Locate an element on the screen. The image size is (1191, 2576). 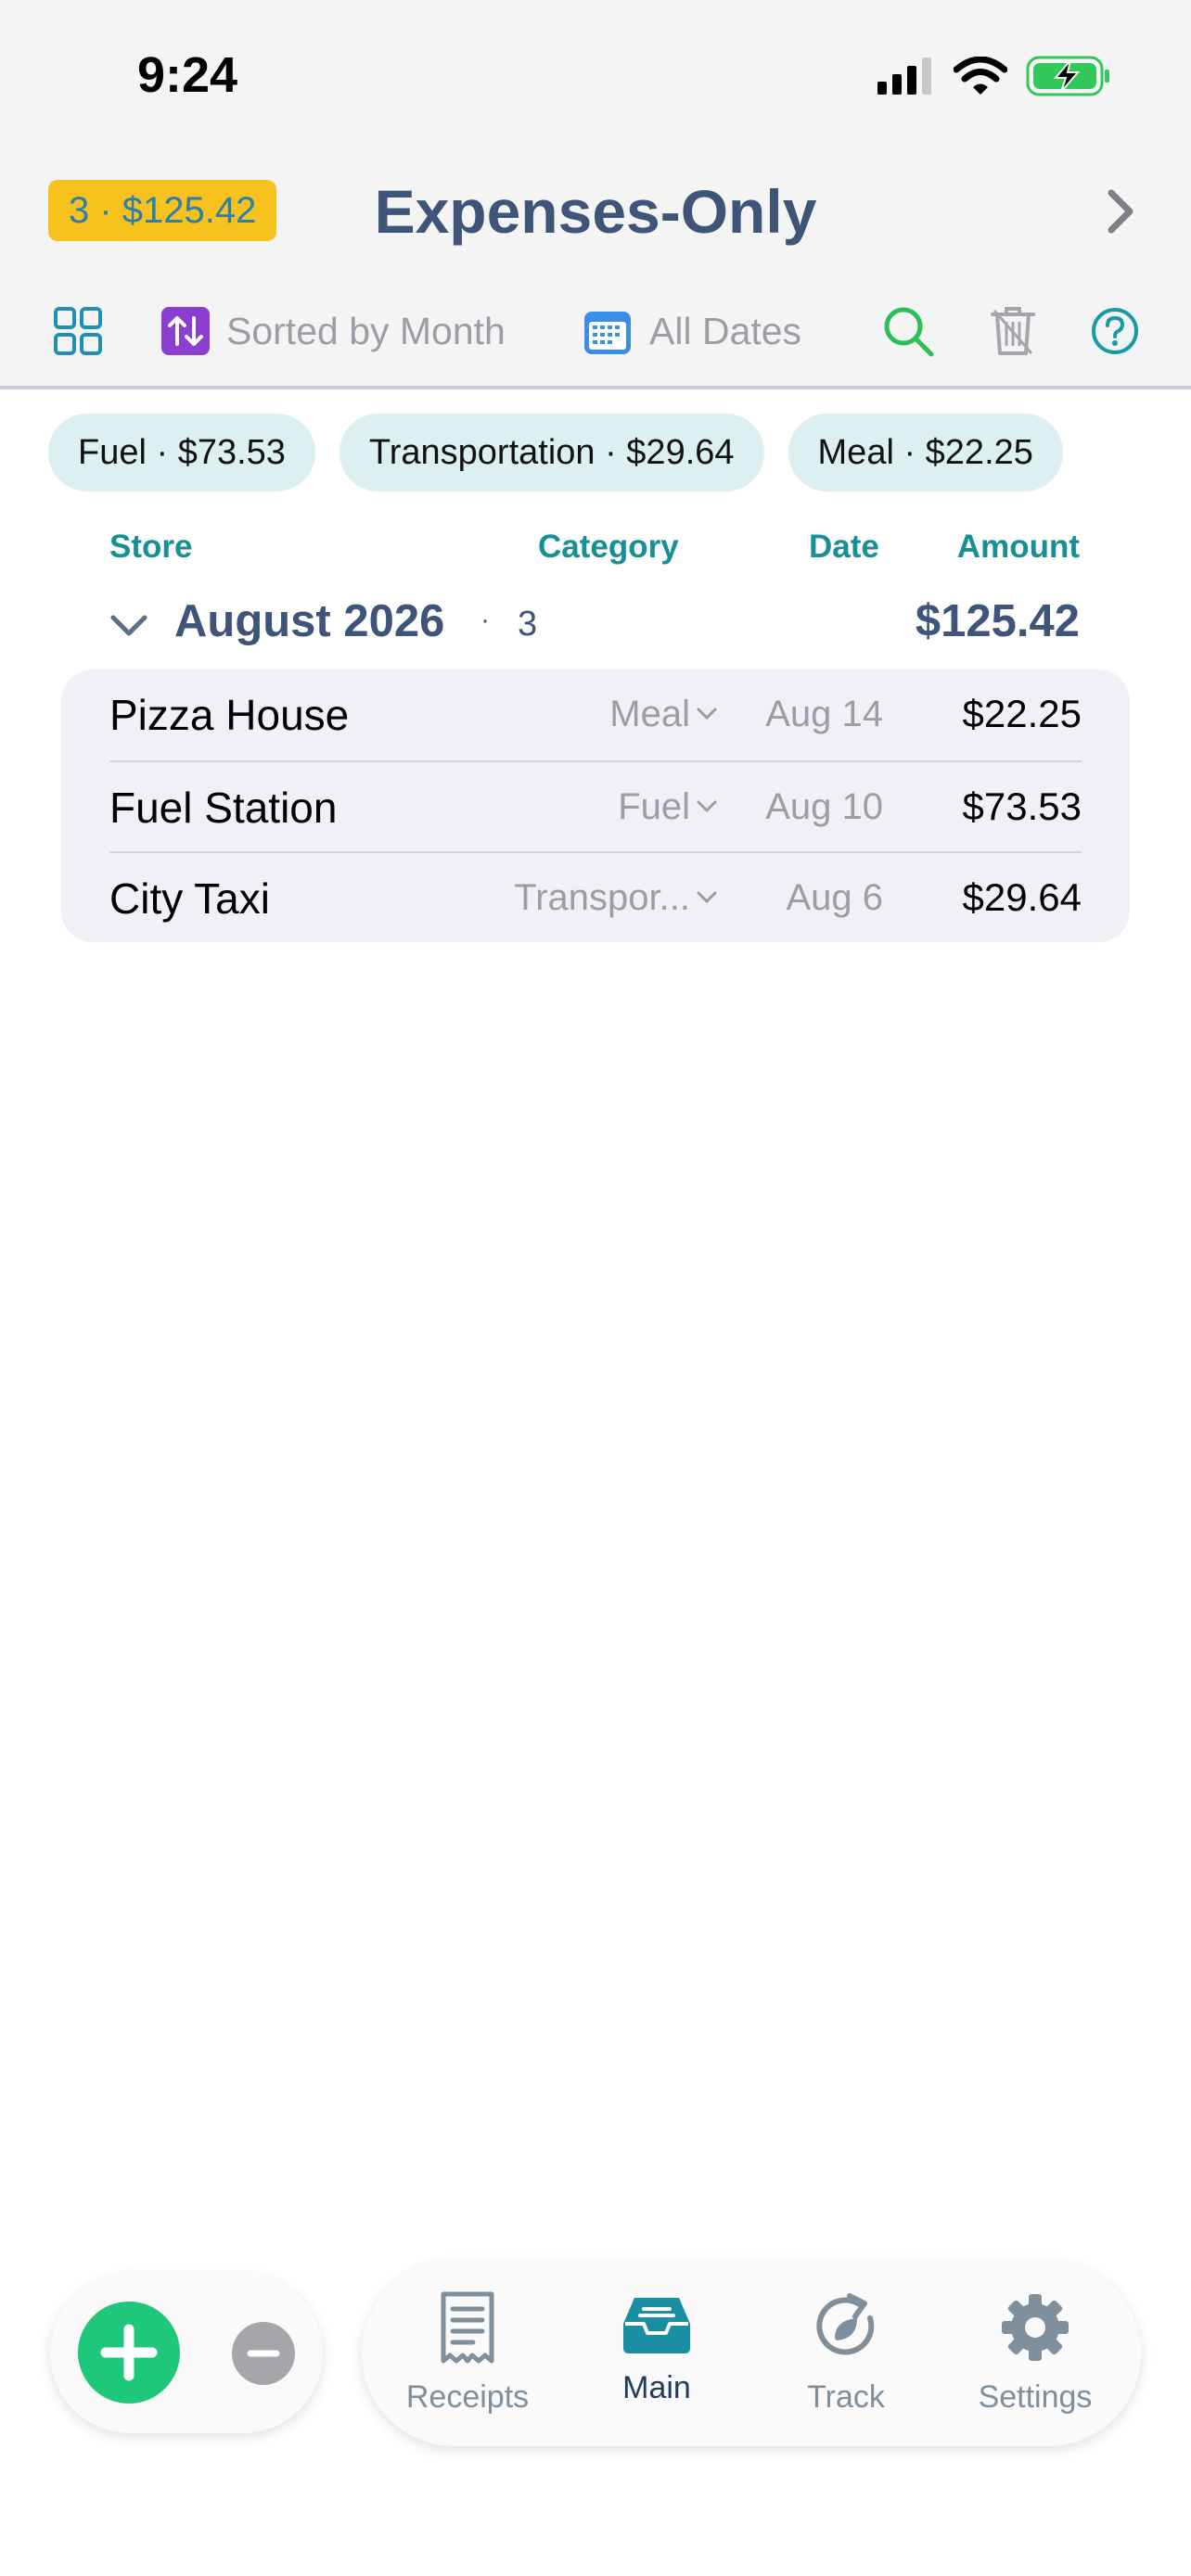
column-header-date: Date is located at coordinates (844, 548).